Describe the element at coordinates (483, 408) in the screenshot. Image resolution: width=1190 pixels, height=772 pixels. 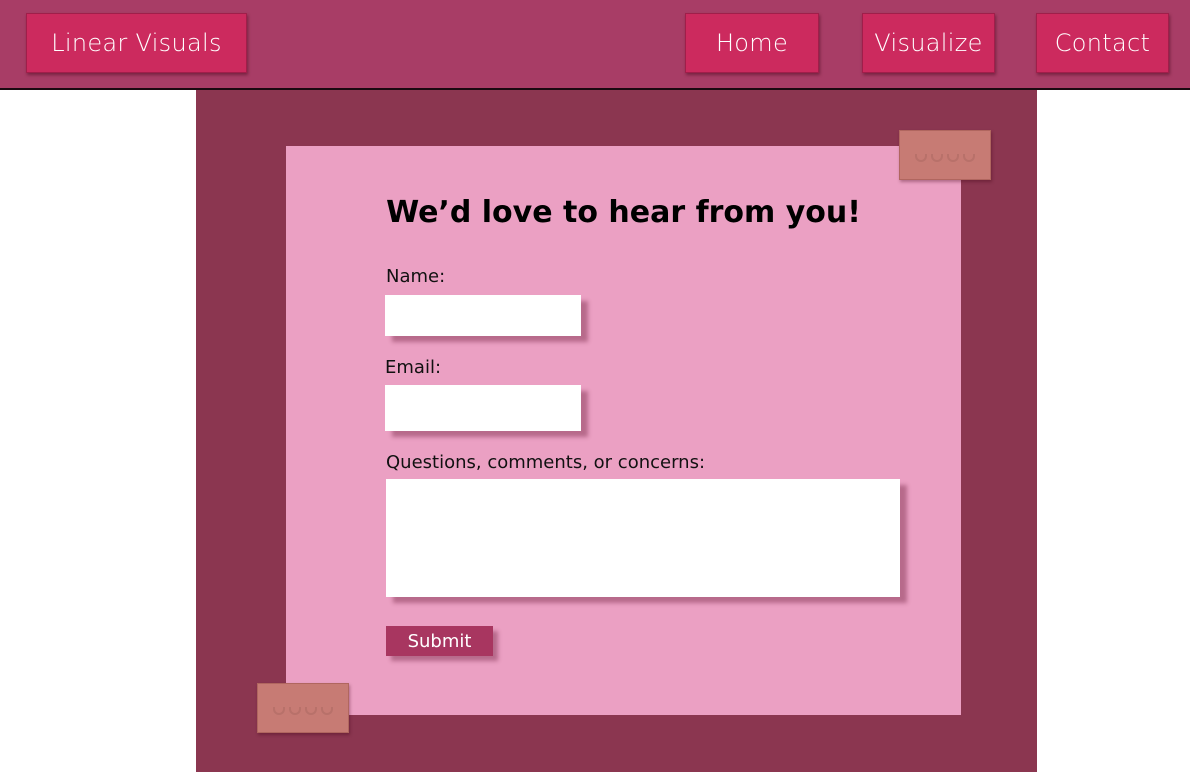
I see `email-field` at that location.